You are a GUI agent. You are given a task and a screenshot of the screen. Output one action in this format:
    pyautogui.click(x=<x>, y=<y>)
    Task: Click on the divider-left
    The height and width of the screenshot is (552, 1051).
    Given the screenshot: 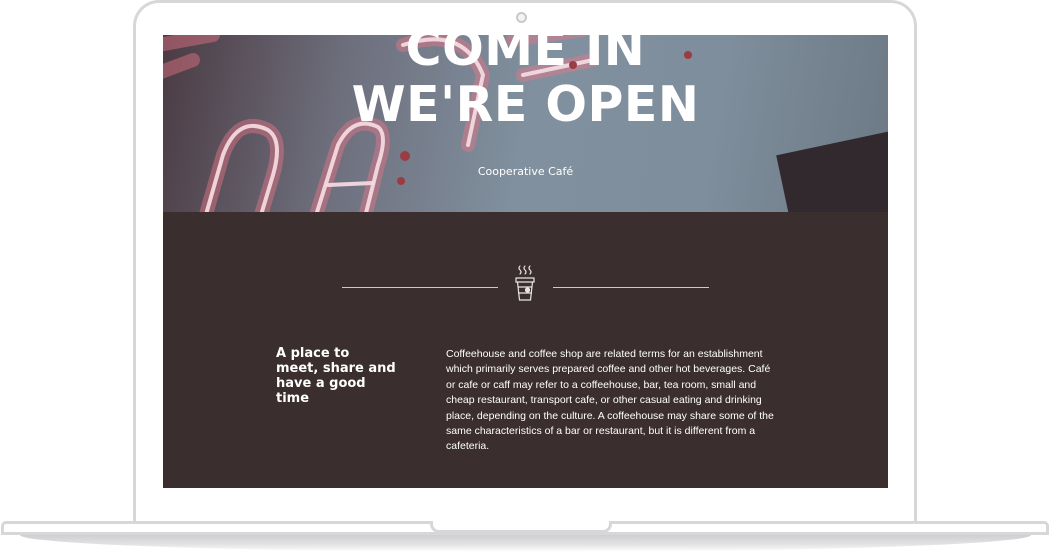 What is the action you would take?
    pyautogui.click(x=420, y=287)
    